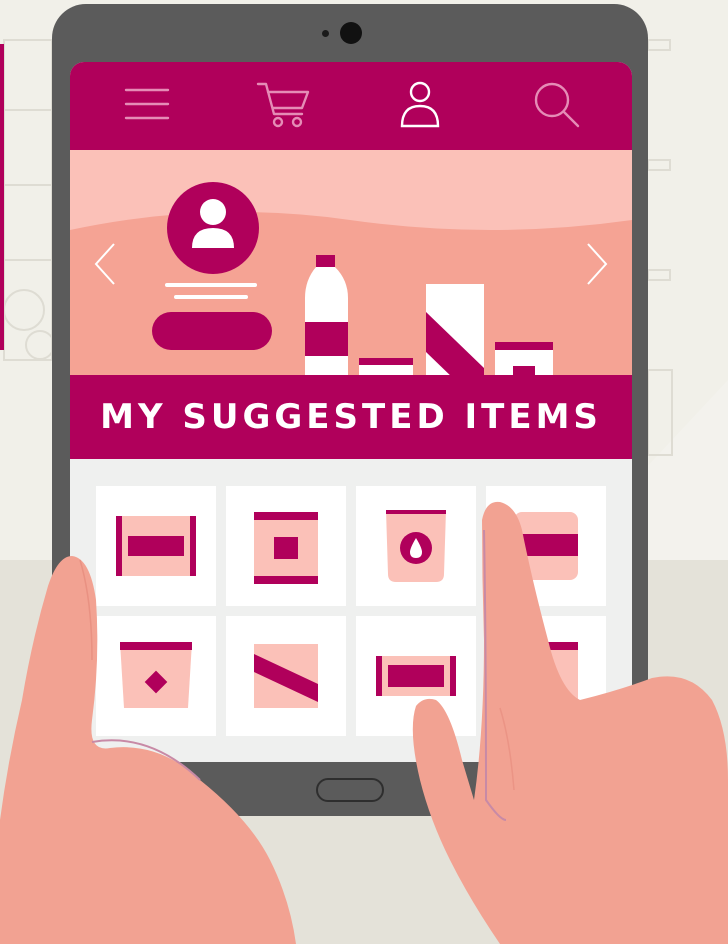 The image size is (728, 944). What do you see at coordinates (351, 106) in the screenshot?
I see `top-nav-bar` at bounding box center [351, 106].